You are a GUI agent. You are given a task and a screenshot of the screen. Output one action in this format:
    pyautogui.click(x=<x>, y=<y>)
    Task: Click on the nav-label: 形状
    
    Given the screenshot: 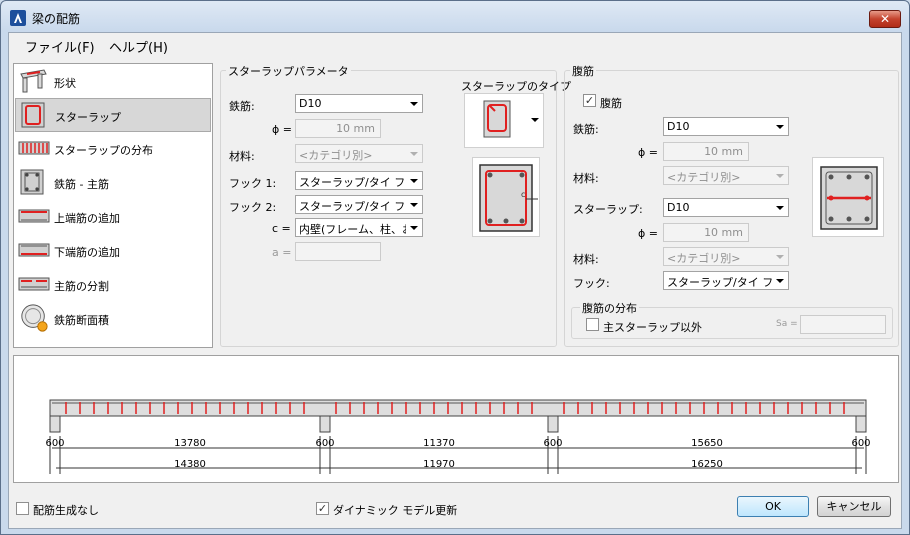 What is the action you would take?
    pyautogui.click(x=65, y=83)
    